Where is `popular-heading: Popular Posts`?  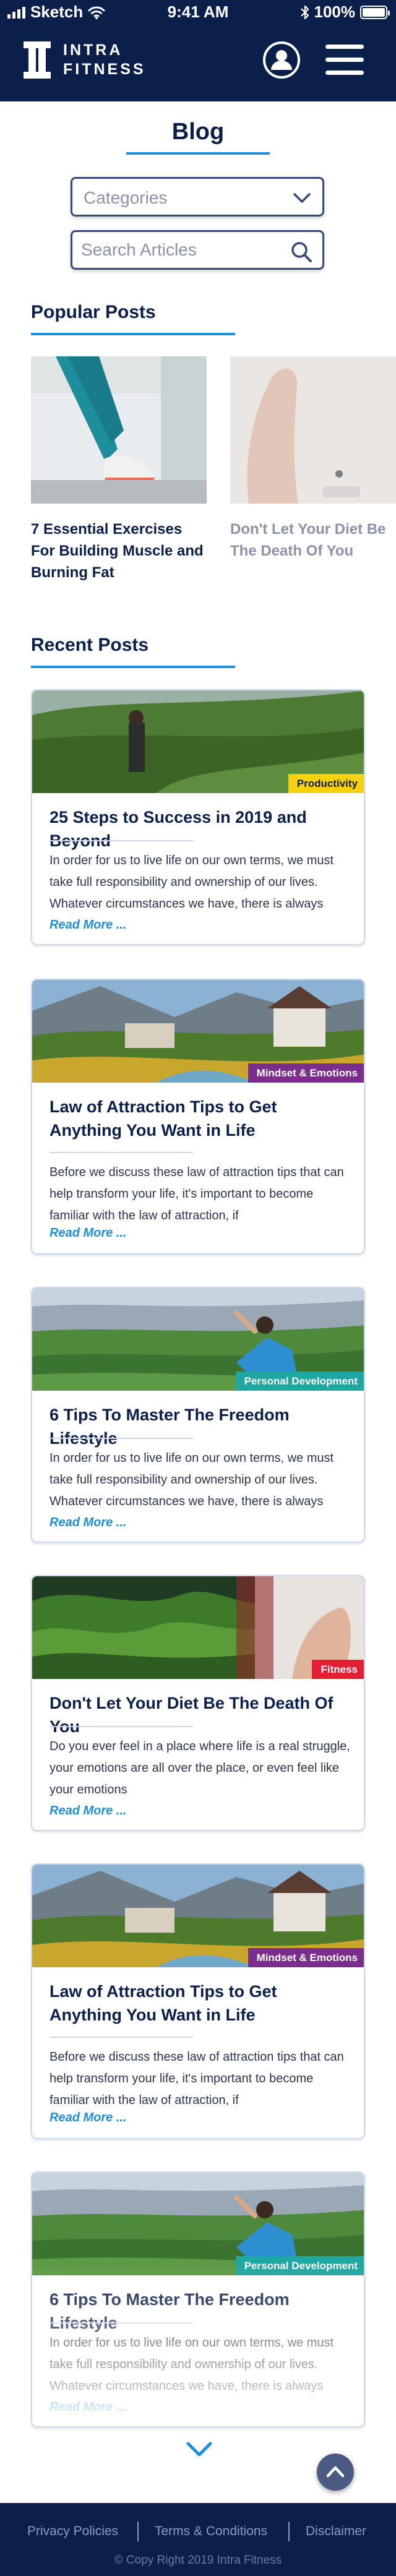
popular-heading: Popular Posts is located at coordinates (93, 312).